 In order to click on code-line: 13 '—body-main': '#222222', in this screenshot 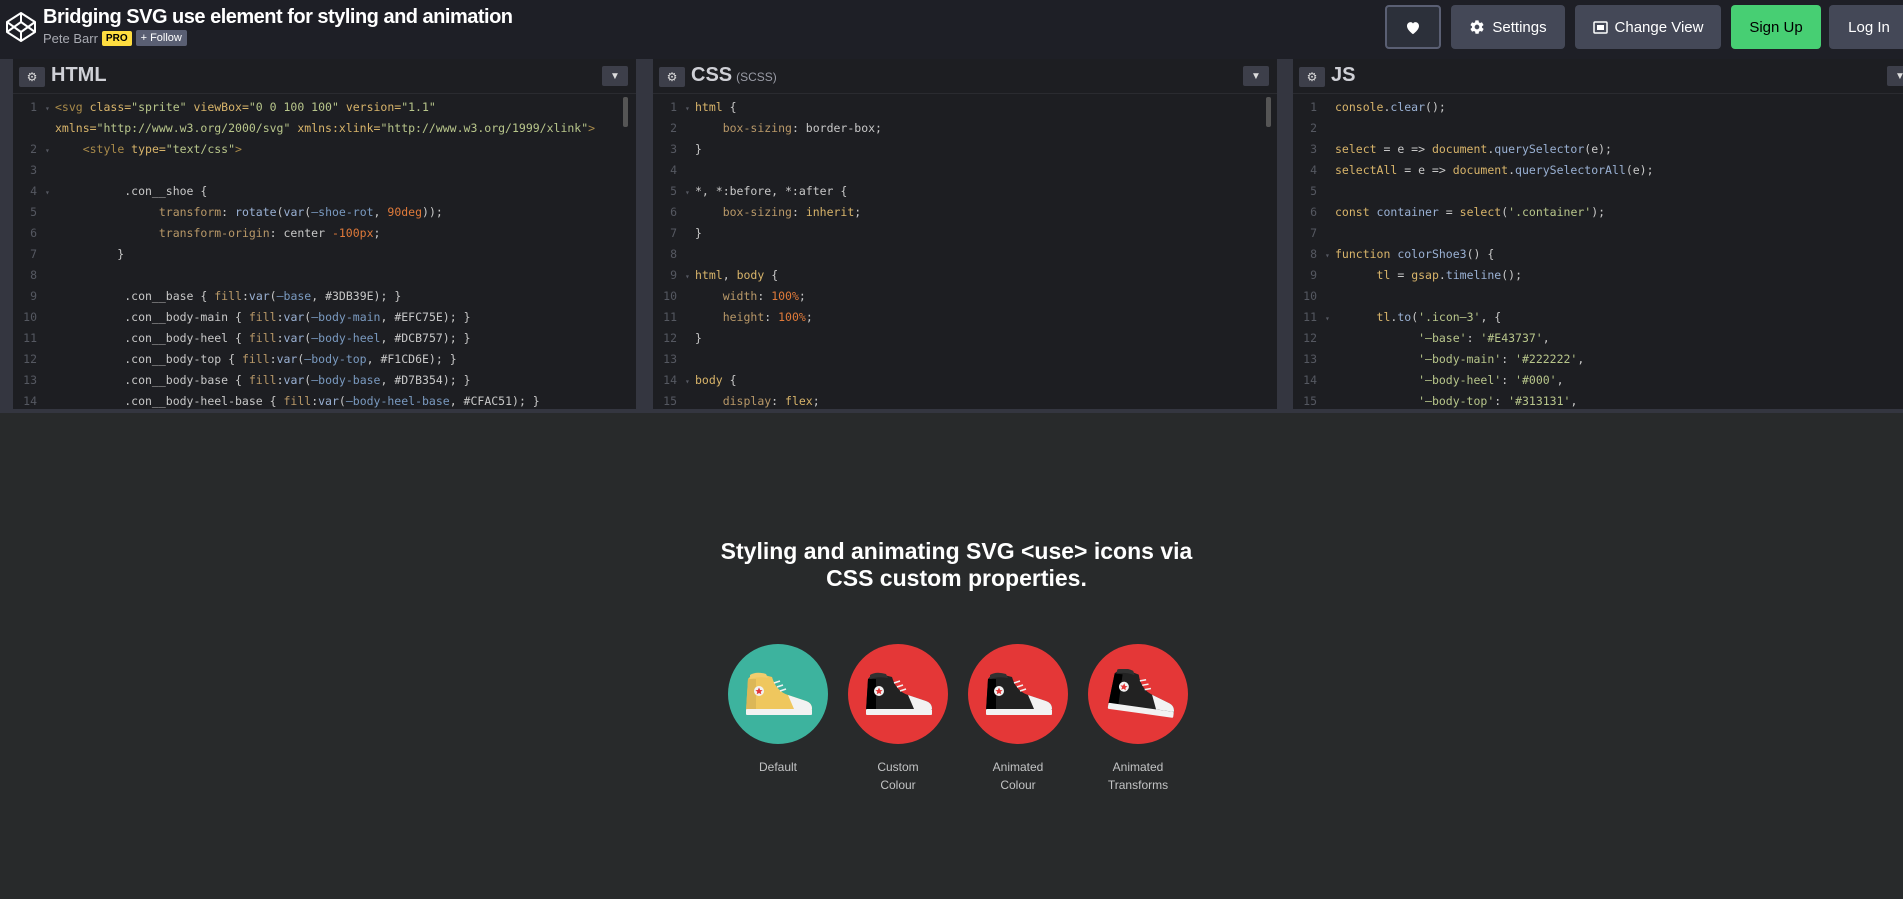, I will do `click(1598, 359)`.